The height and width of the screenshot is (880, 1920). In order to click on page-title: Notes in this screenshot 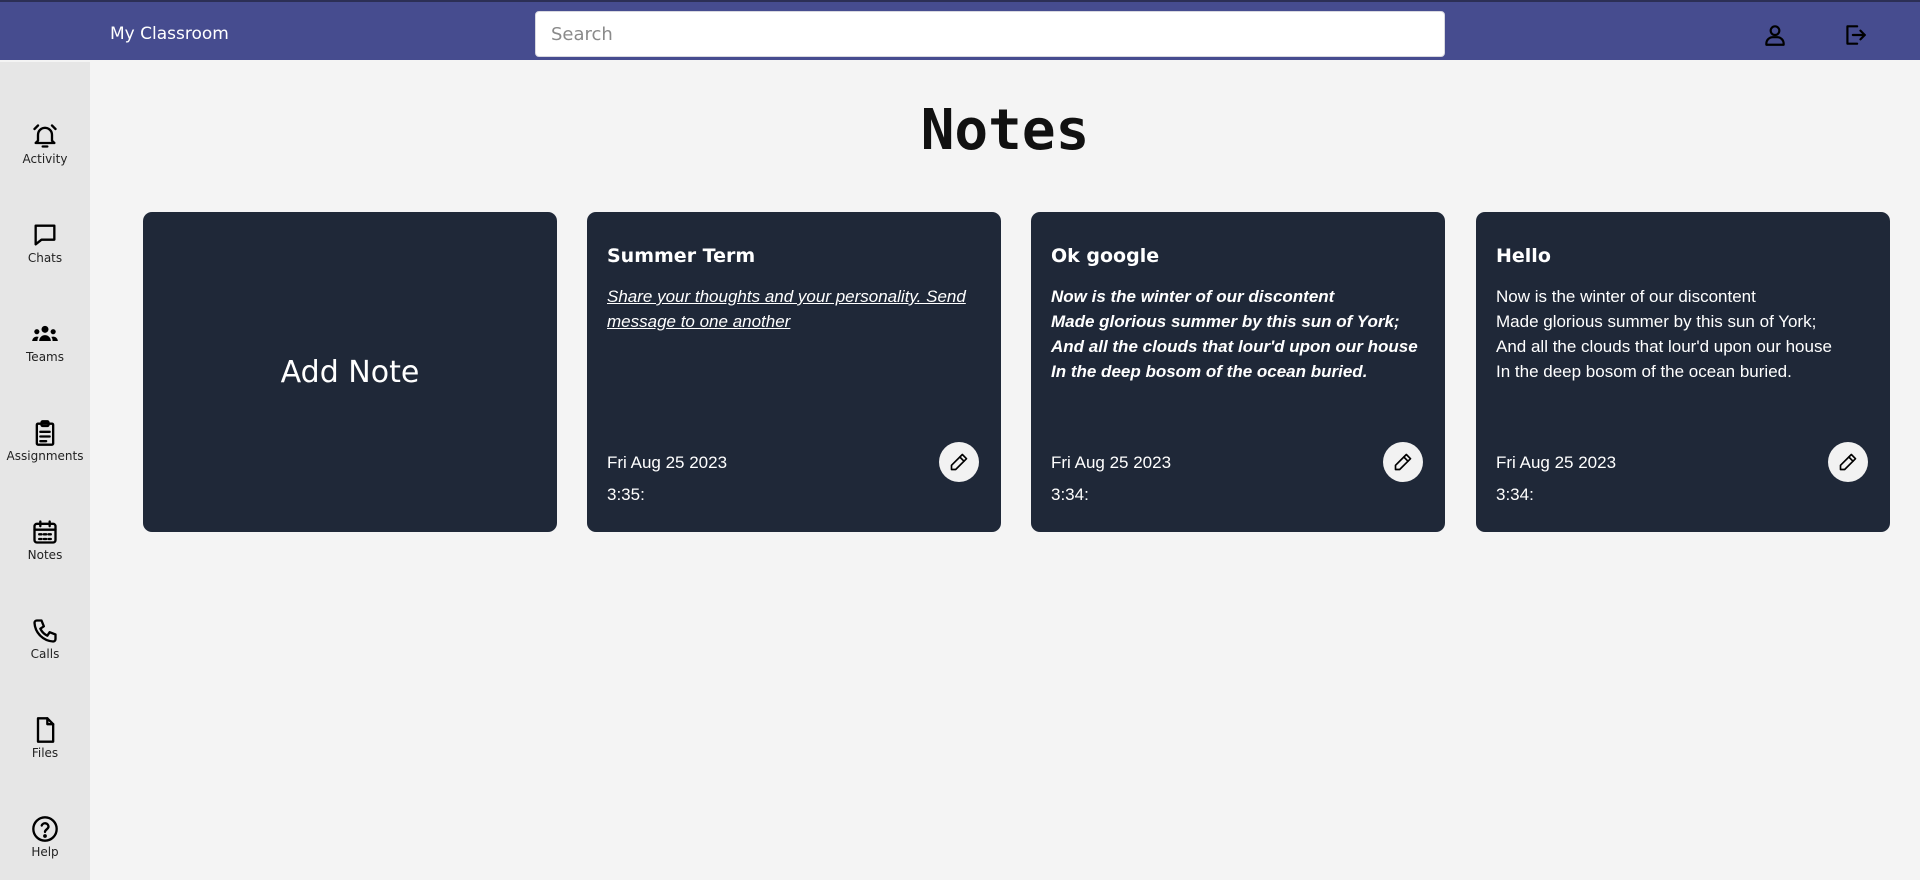, I will do `click(1005, 130)`.